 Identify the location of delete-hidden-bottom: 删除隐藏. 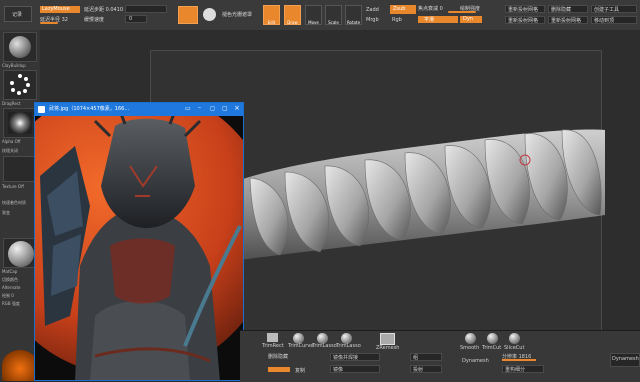
(278, 356).